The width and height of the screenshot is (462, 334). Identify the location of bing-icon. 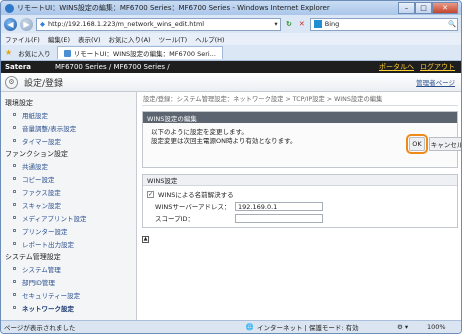
(317, 24).